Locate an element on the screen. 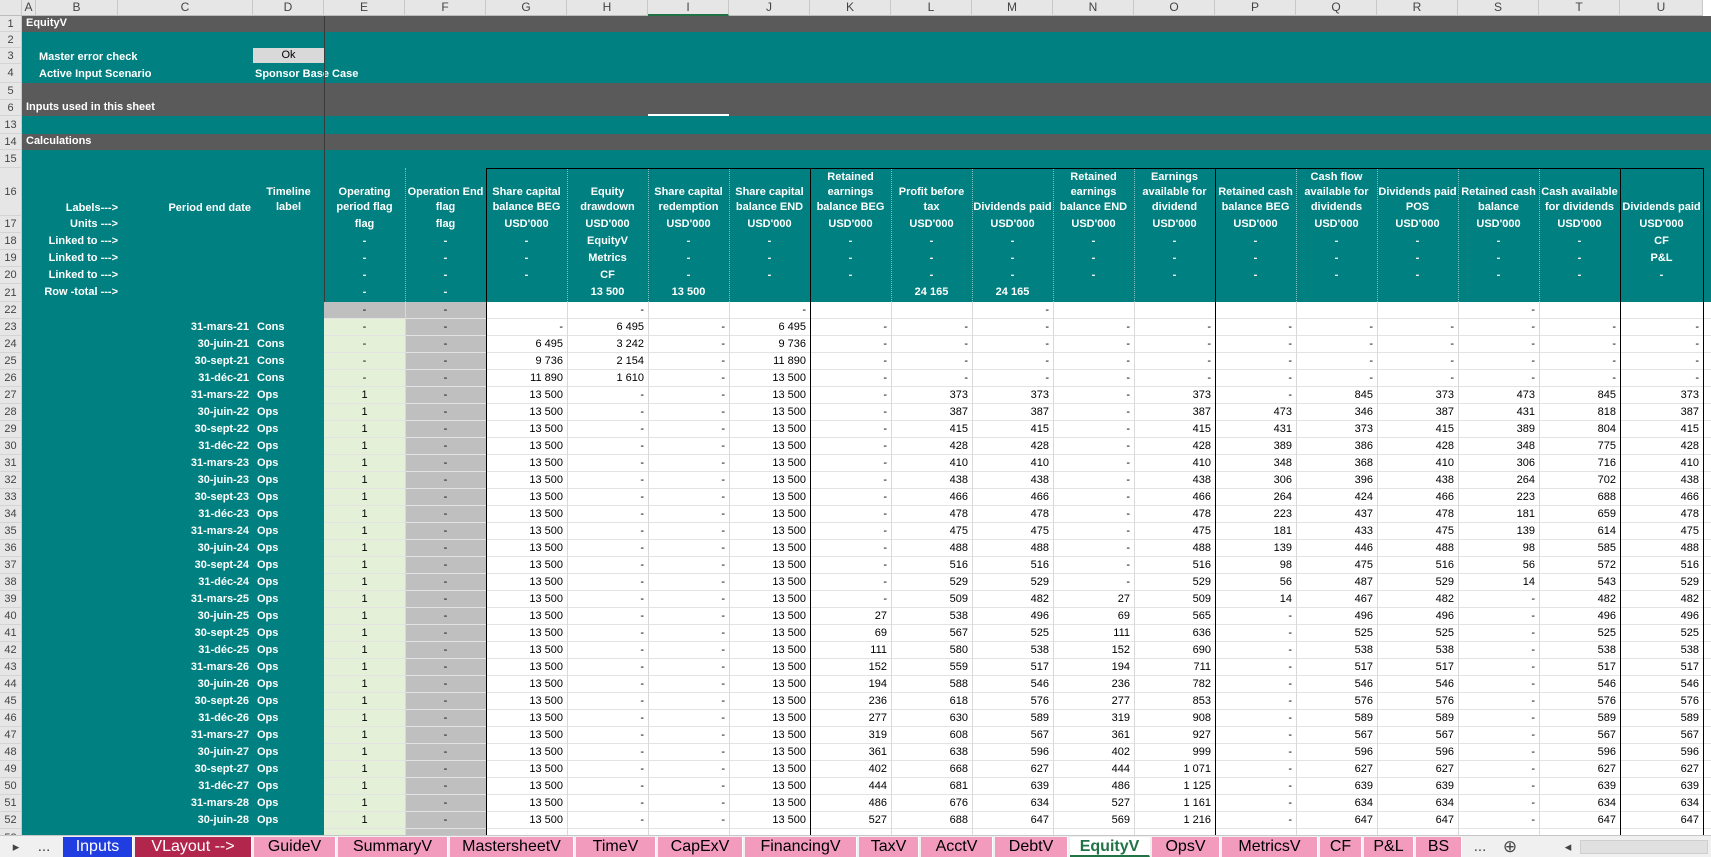 Image resolution: width=1711 pixels, height=857 pixels. cell-n46: 319 is located at coordinates (1093, 718).